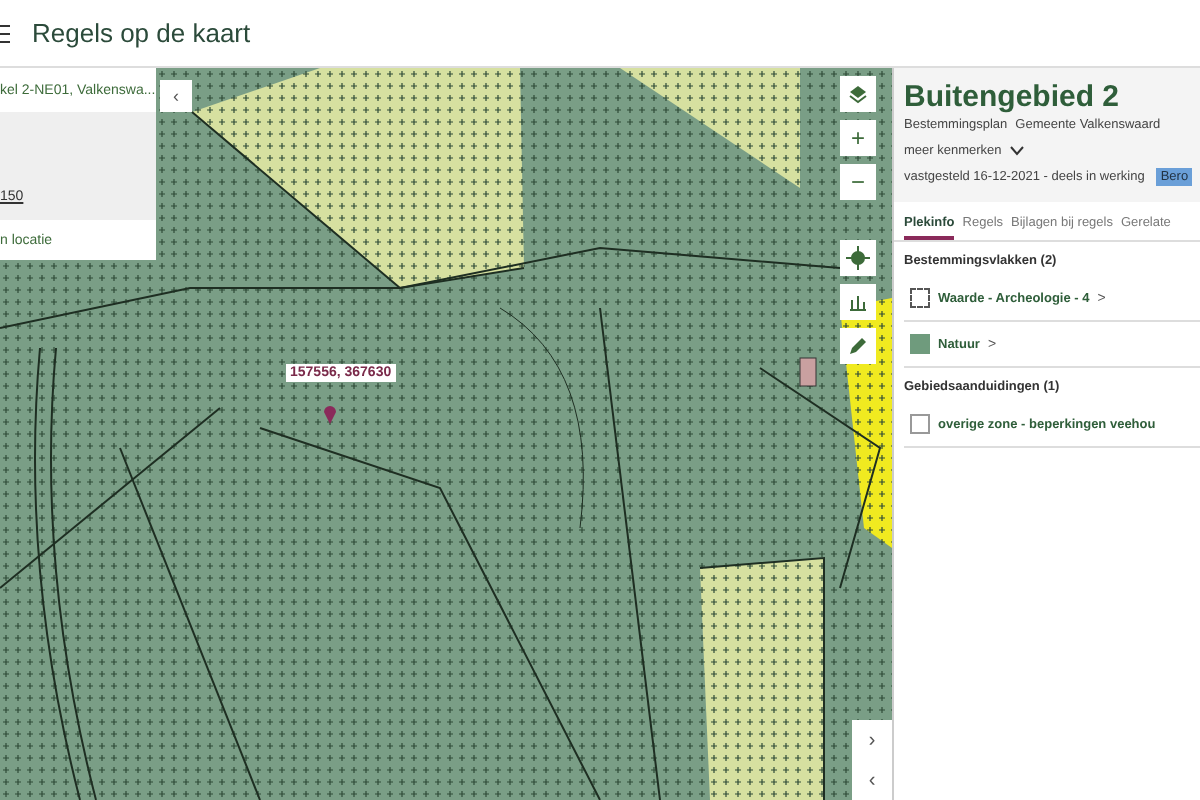 The image size is (1200, 800). I want to click on page-title: Regels op de kaart, so click(141, 33).